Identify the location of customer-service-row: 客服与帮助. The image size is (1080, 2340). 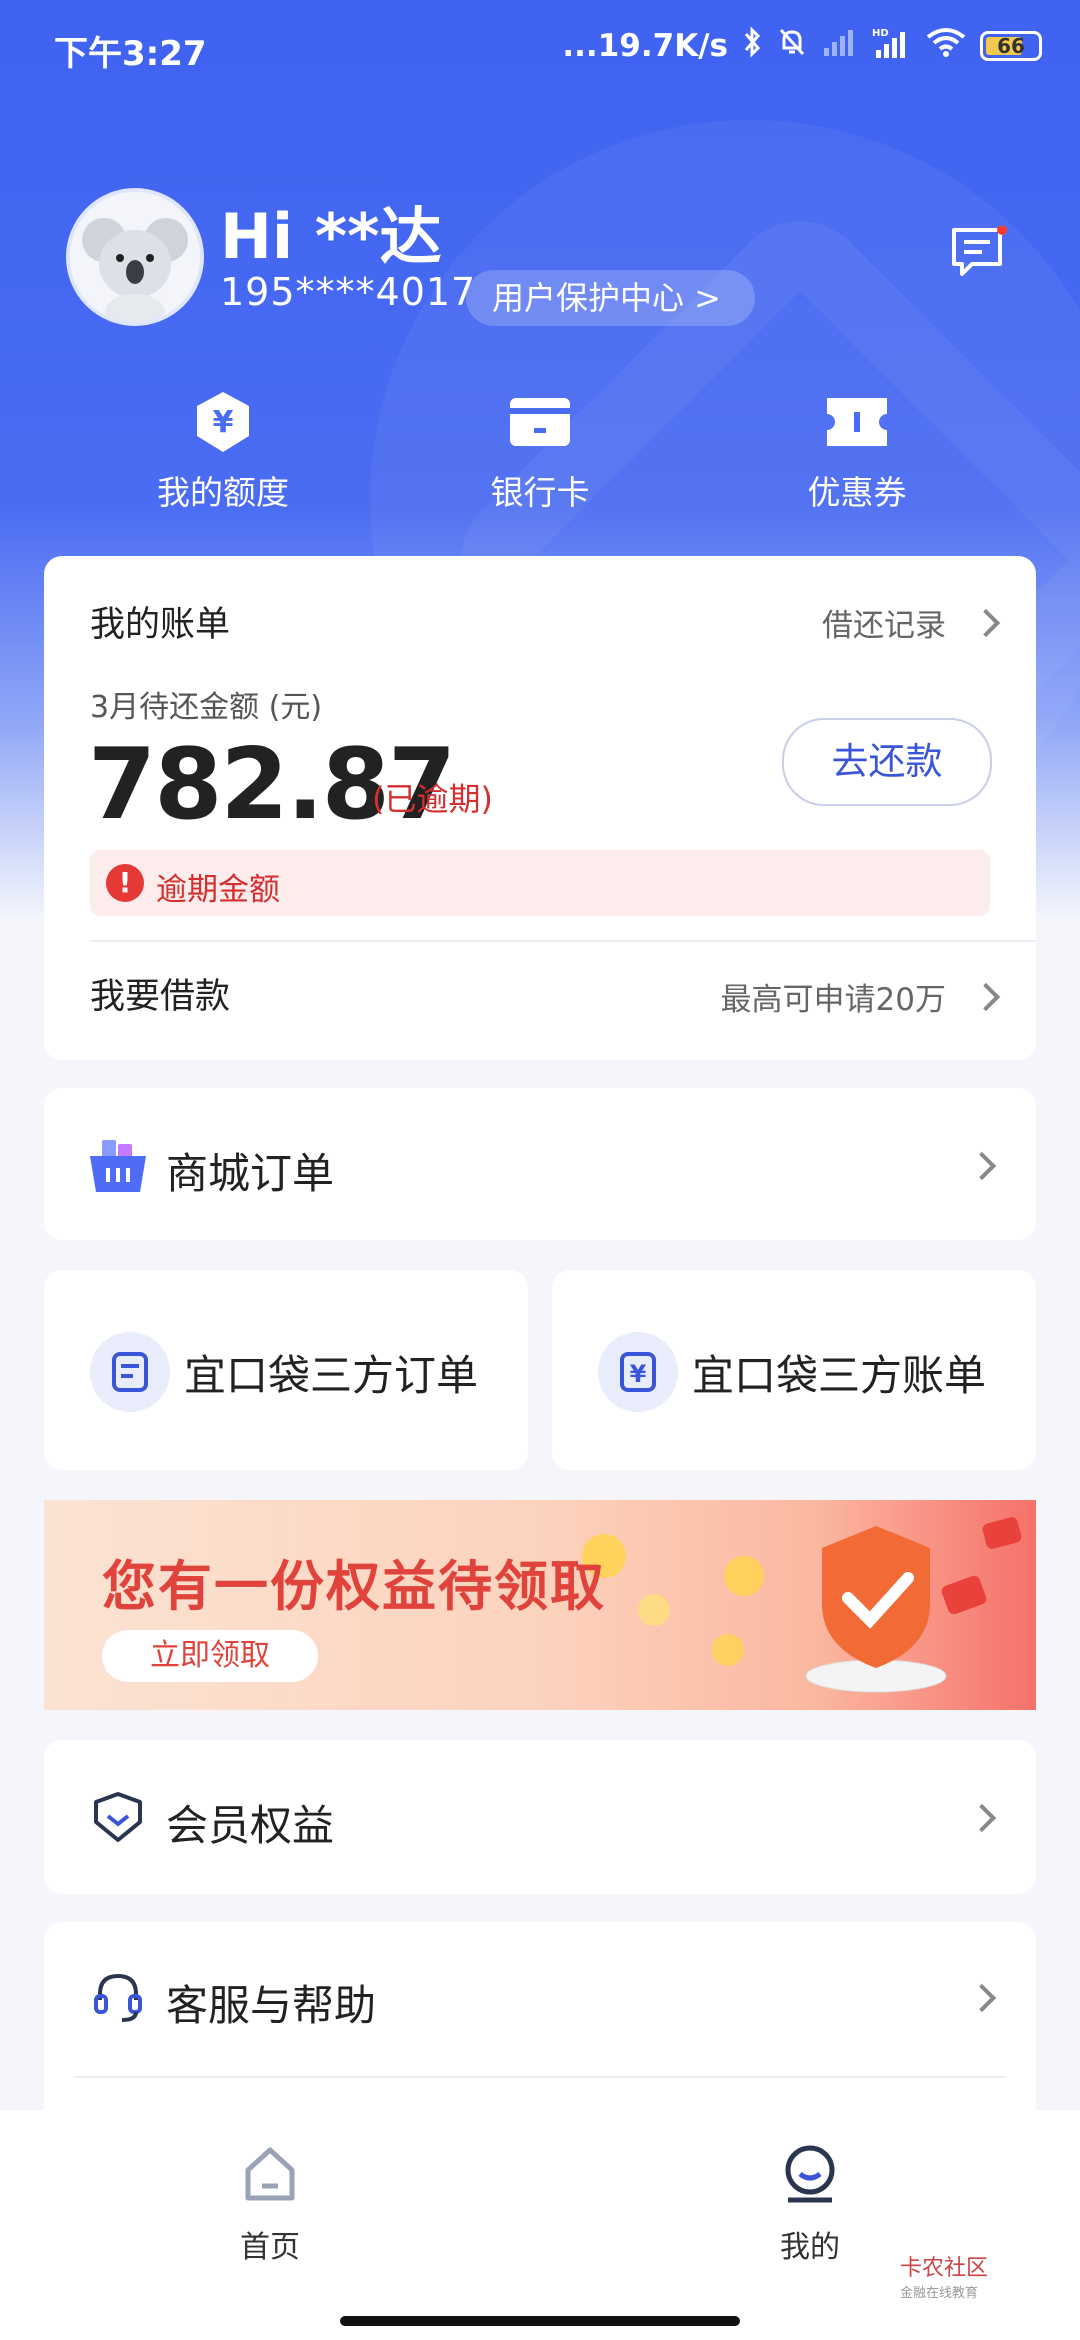
(540, 2022).